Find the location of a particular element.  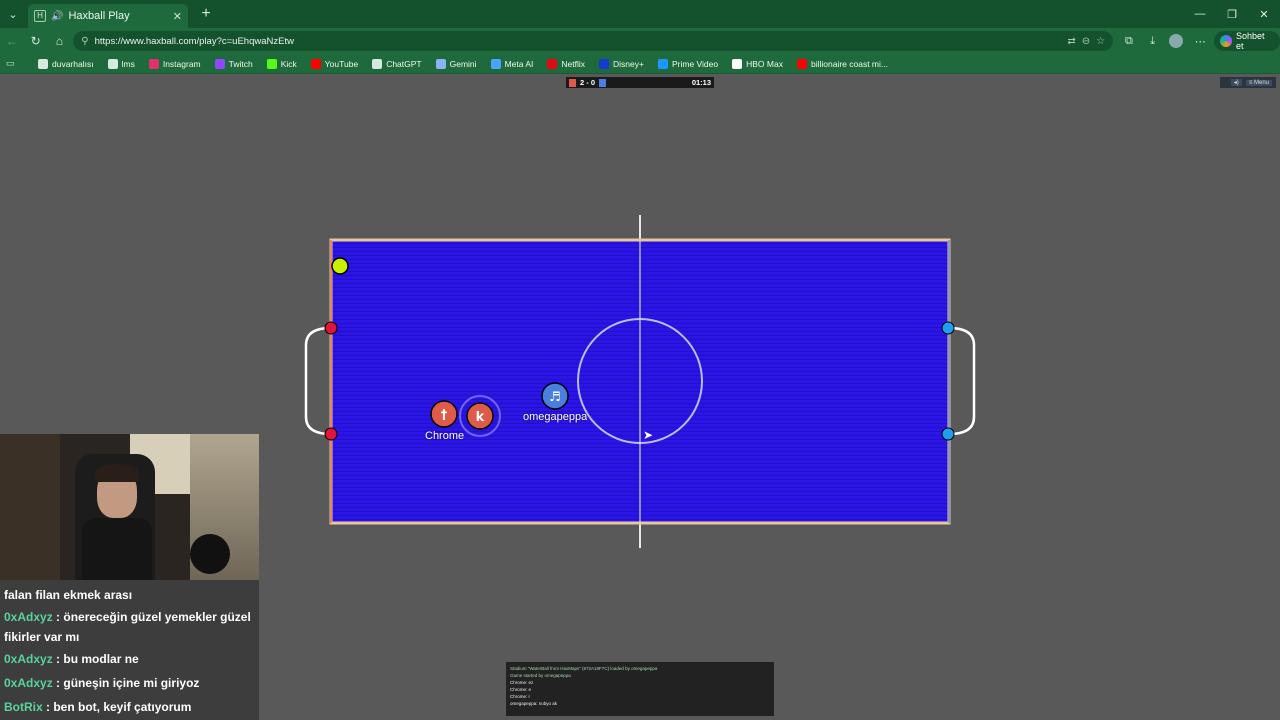

player-omegapeppa-name: omegapeppa is located at coordinates (555, 417).